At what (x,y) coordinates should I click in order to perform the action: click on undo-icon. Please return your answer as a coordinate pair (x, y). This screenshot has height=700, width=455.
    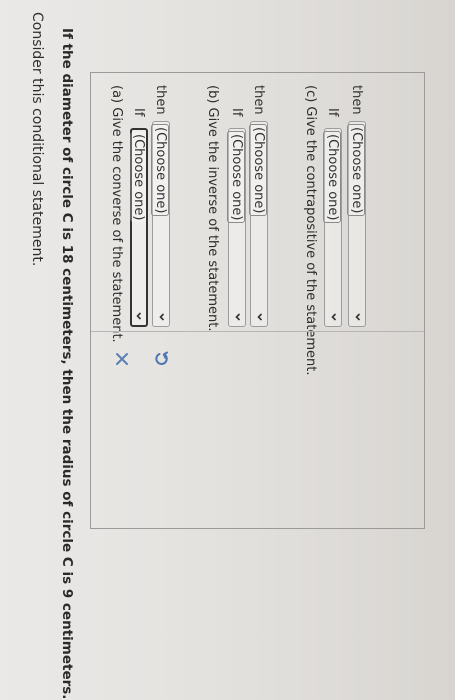
    Looking at the image, I should click on (160, 359).